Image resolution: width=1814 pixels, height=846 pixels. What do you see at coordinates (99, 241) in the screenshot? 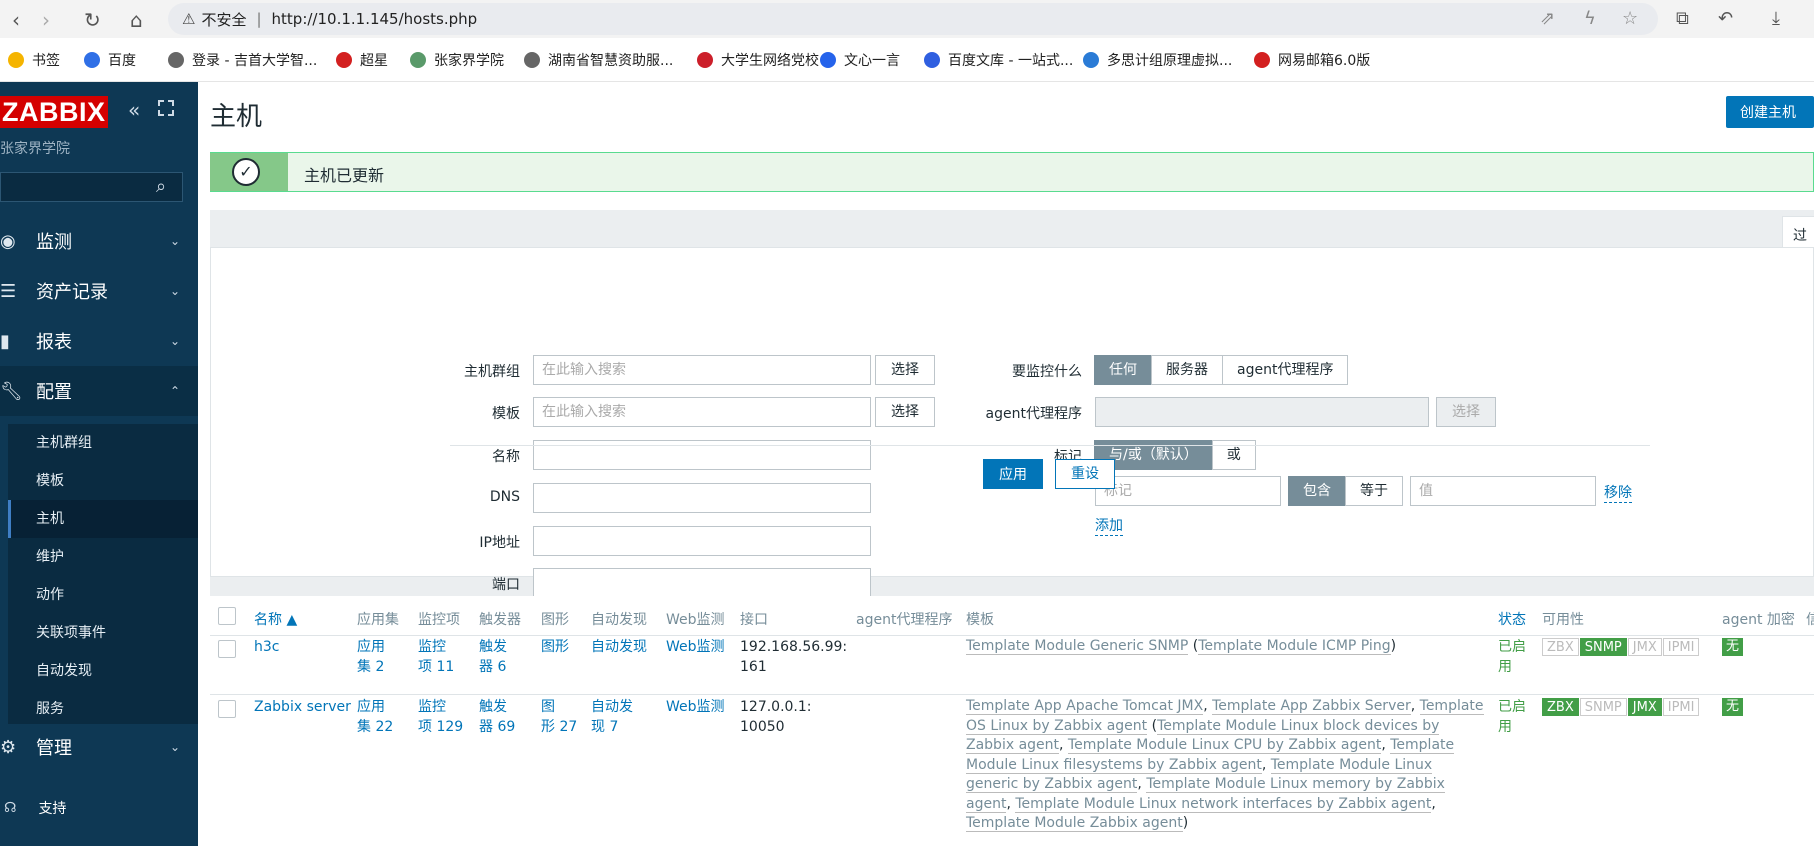
I see `menu-monitoring: ◉ 监测 ⌄` at bounding box center [99, 241].